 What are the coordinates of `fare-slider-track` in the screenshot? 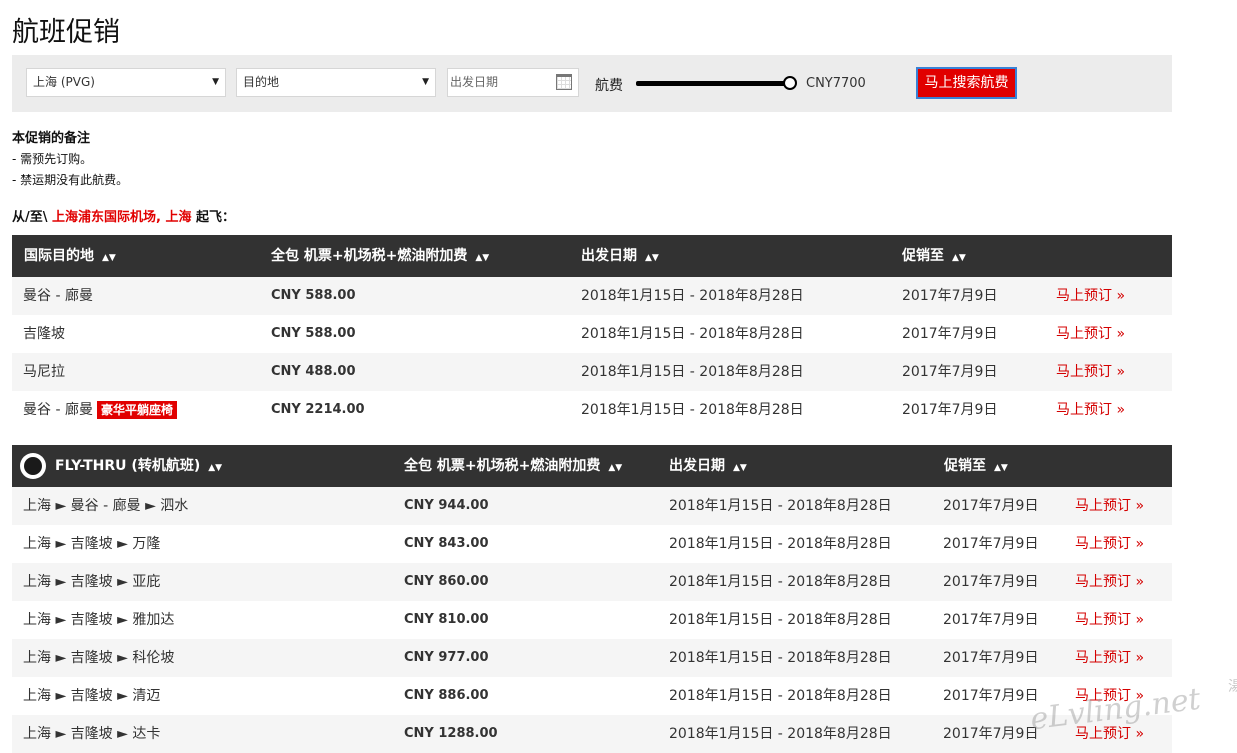 It's located at (711, 83).